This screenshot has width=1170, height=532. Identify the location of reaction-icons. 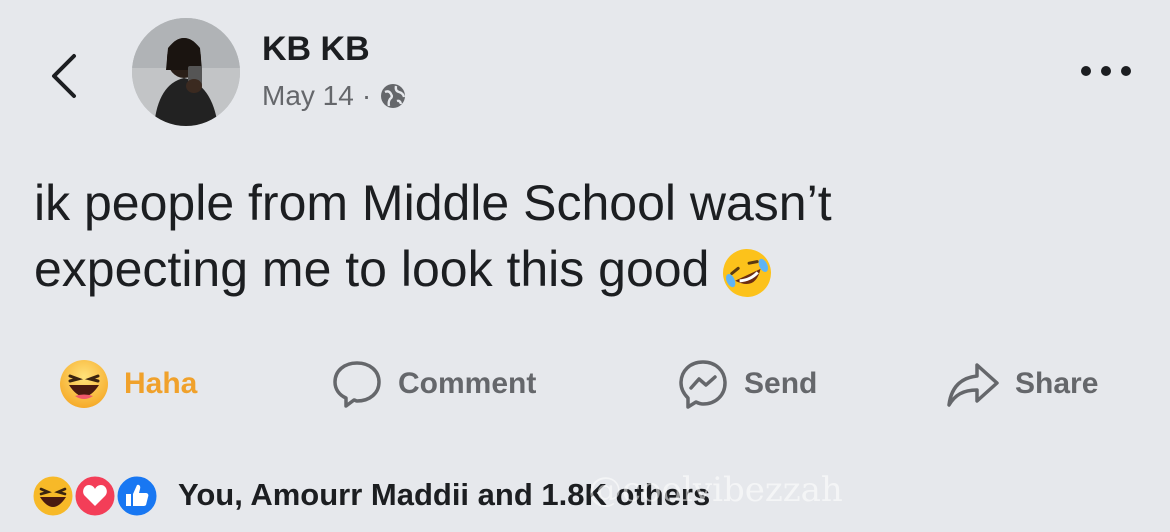
(97, 495).